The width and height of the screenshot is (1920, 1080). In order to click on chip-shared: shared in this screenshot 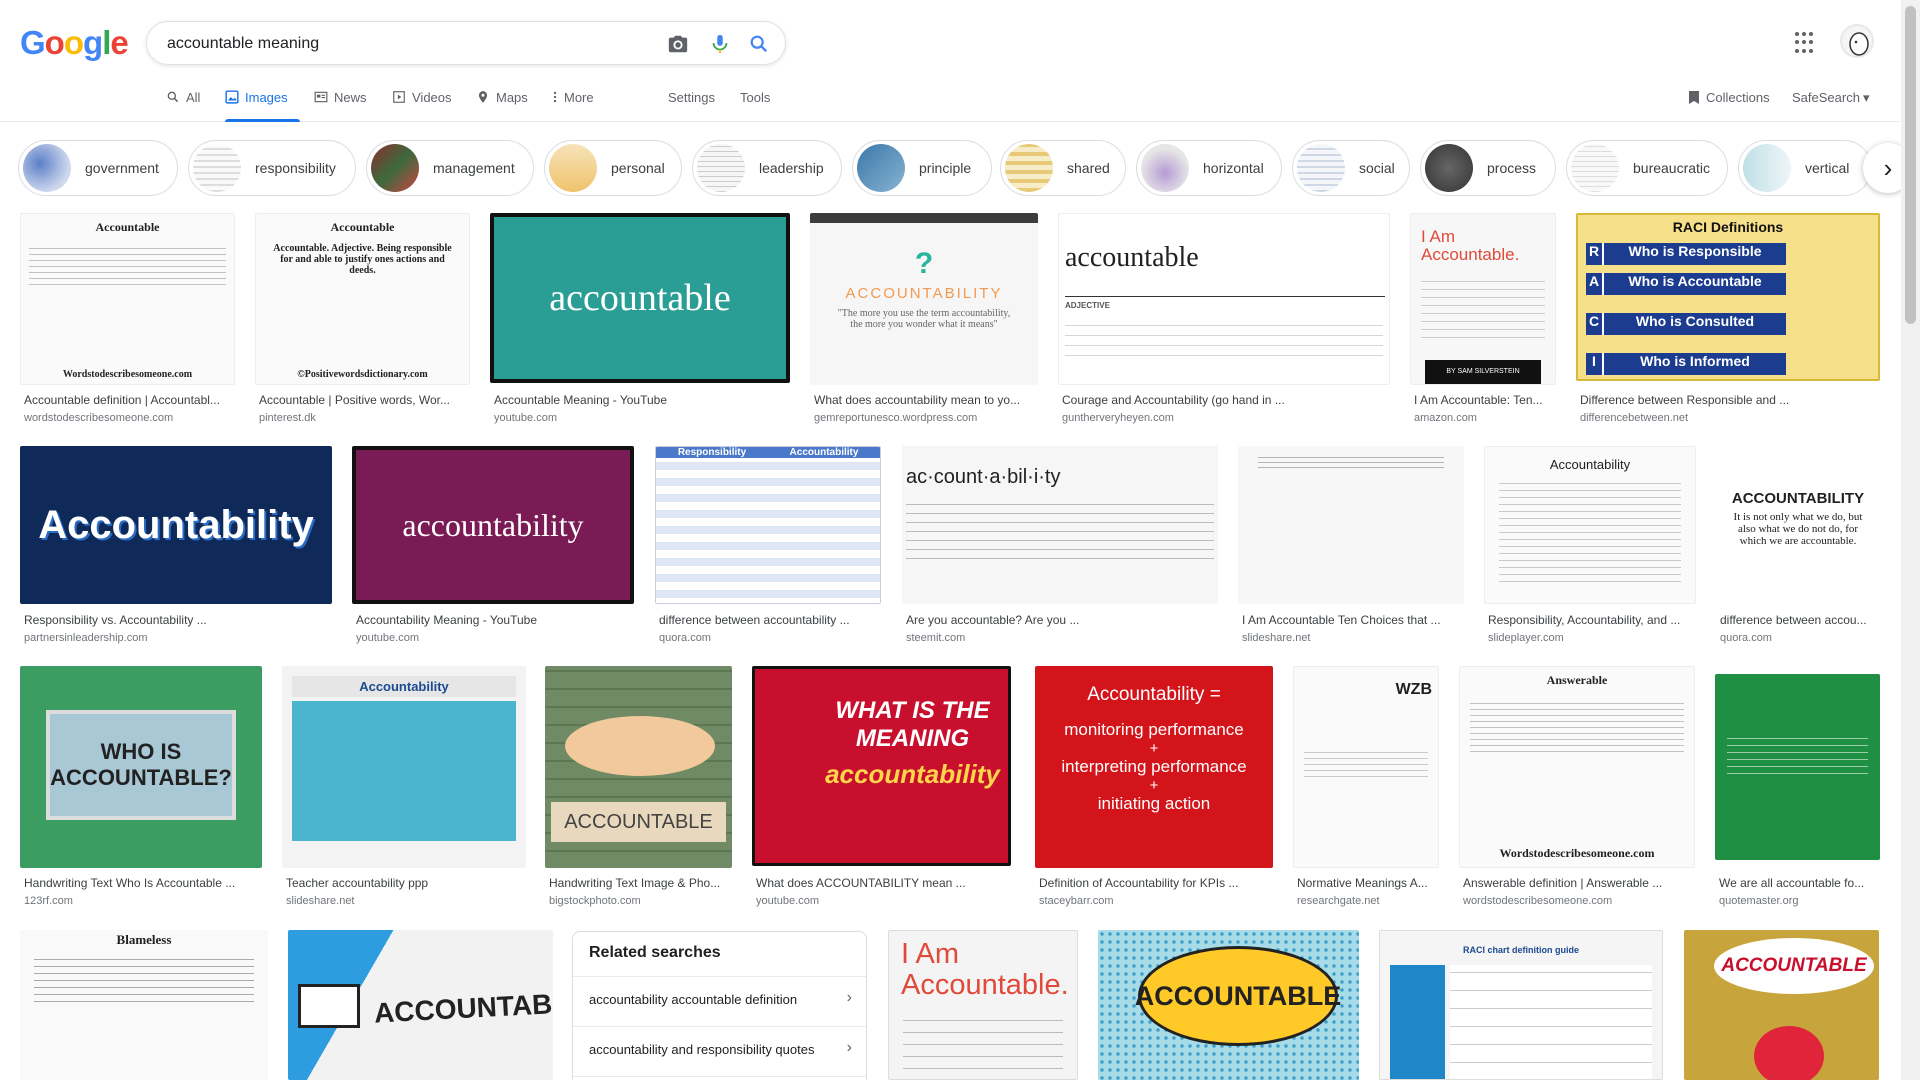, I will do `click(1063, 168)`.